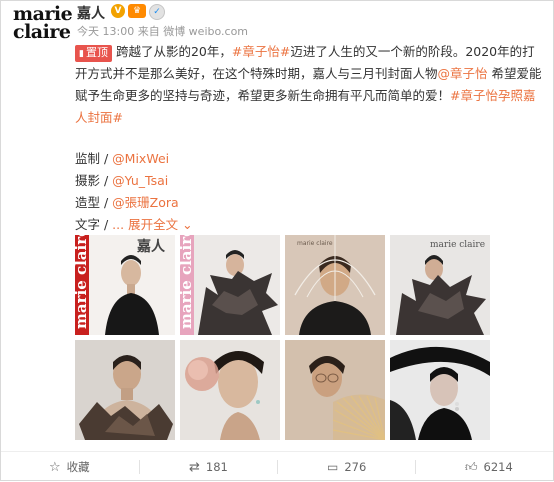  I want to click on mention-link: @Yu_Tsai, so click(140, 180).